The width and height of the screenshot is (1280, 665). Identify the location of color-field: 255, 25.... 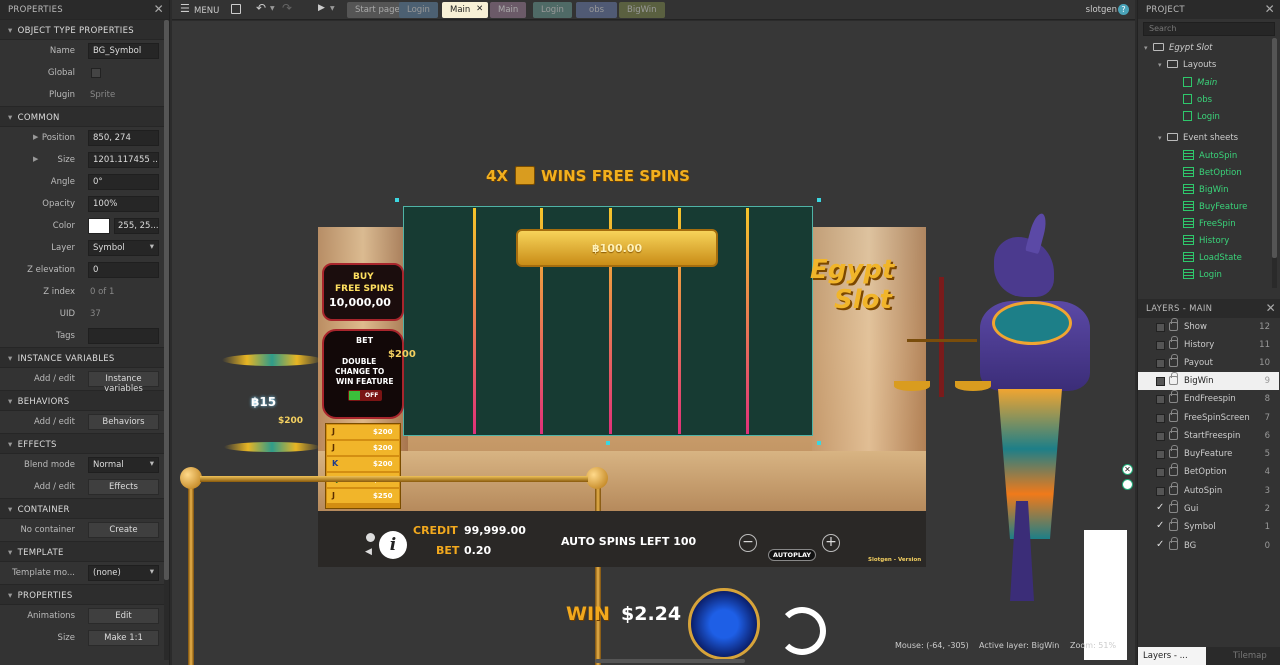
(136, 226).